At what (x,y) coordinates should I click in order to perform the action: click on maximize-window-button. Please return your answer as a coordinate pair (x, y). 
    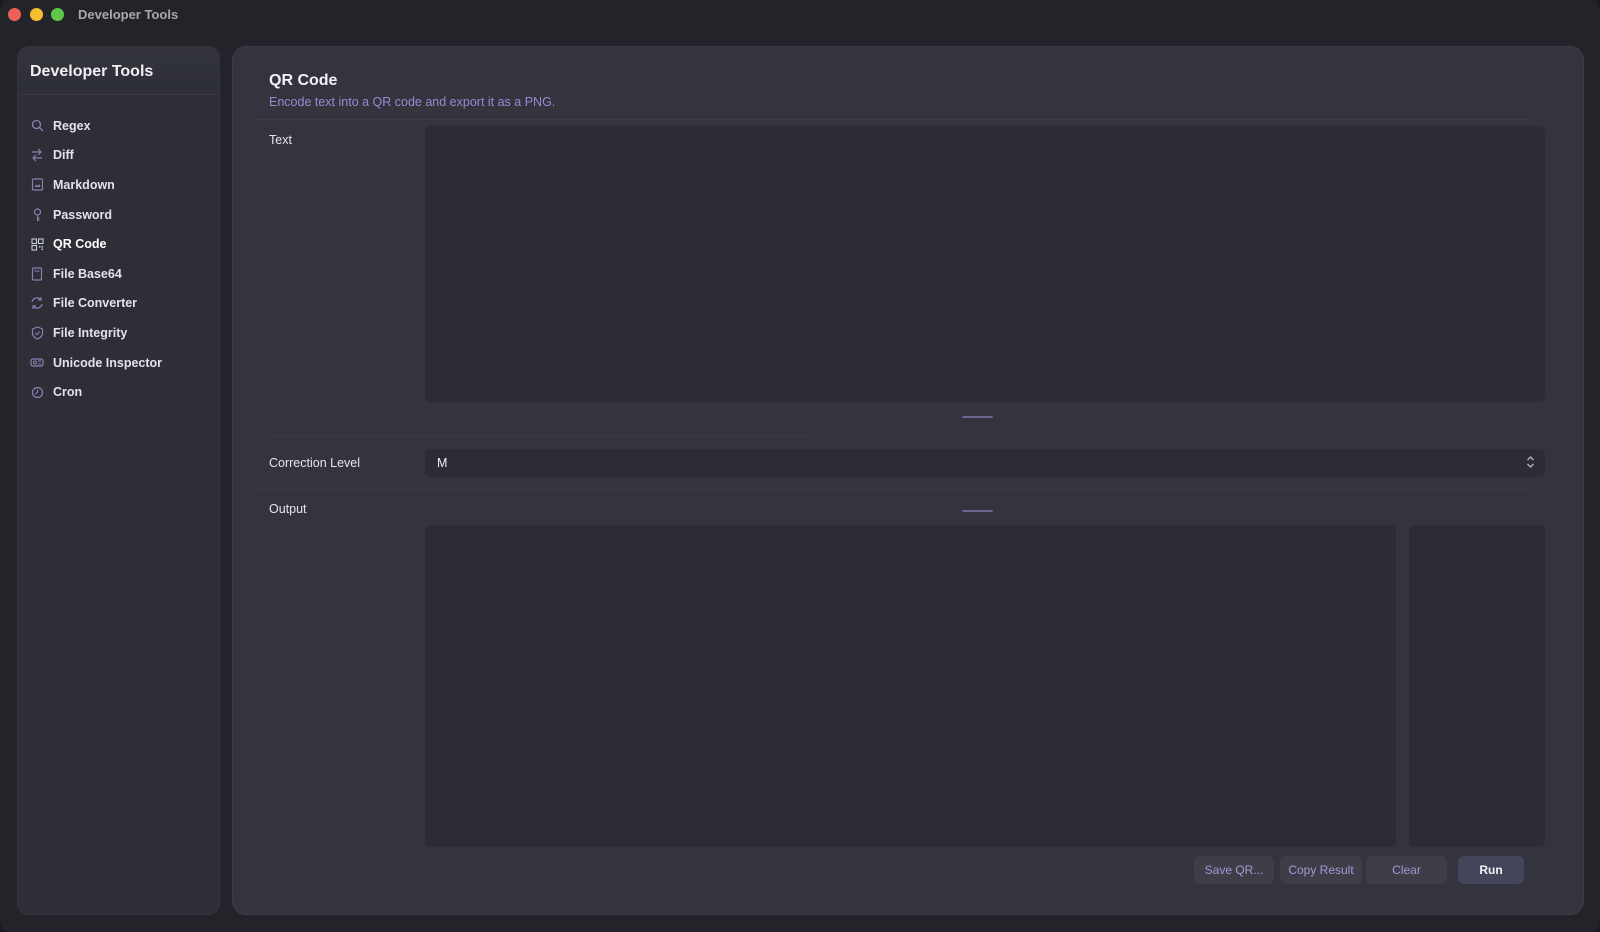
    Looking at the image, I should click on (57, 14).